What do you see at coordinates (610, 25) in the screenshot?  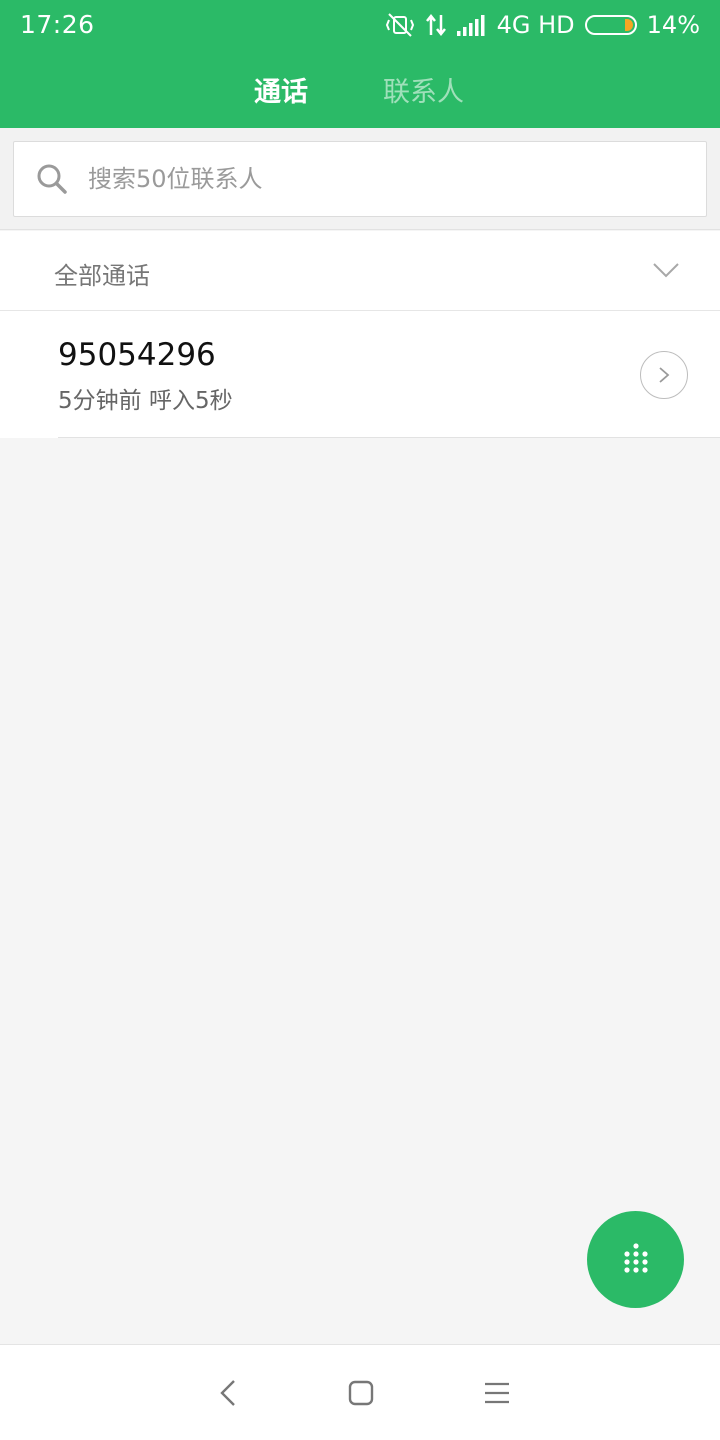 I see `battery-icon` at bounding box center [610, 25].